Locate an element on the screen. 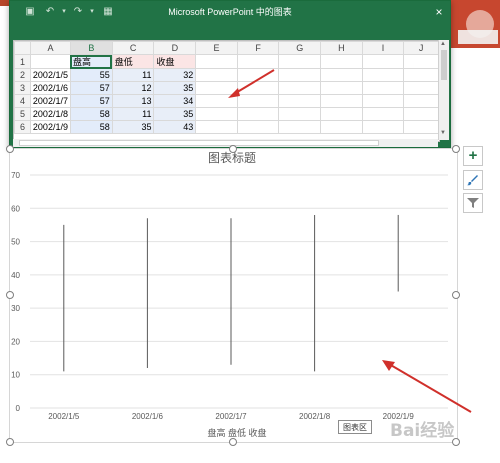 Image resolution: width=500 pixels, height=463 pixels. chart-title: 图表标题 is located at coordinates (232, 158).